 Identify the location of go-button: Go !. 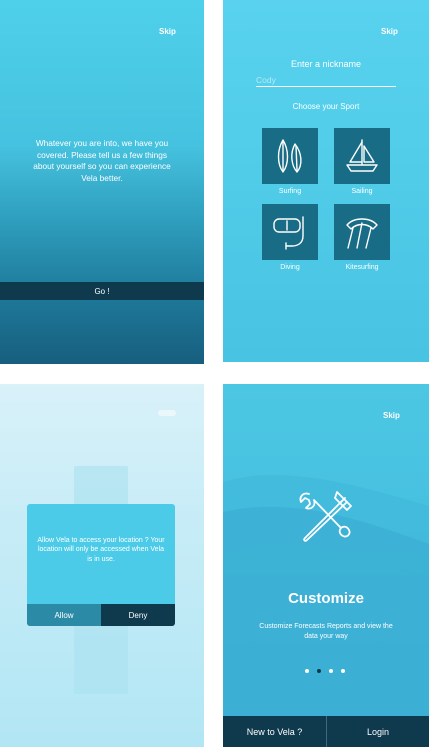
(102, 291).